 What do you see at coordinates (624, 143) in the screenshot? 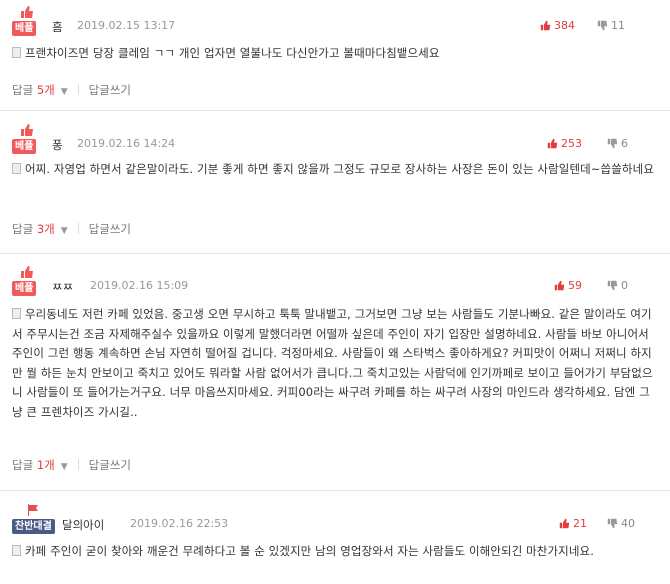
I see `dislike-count: 6` at bounding box center [624, 143].